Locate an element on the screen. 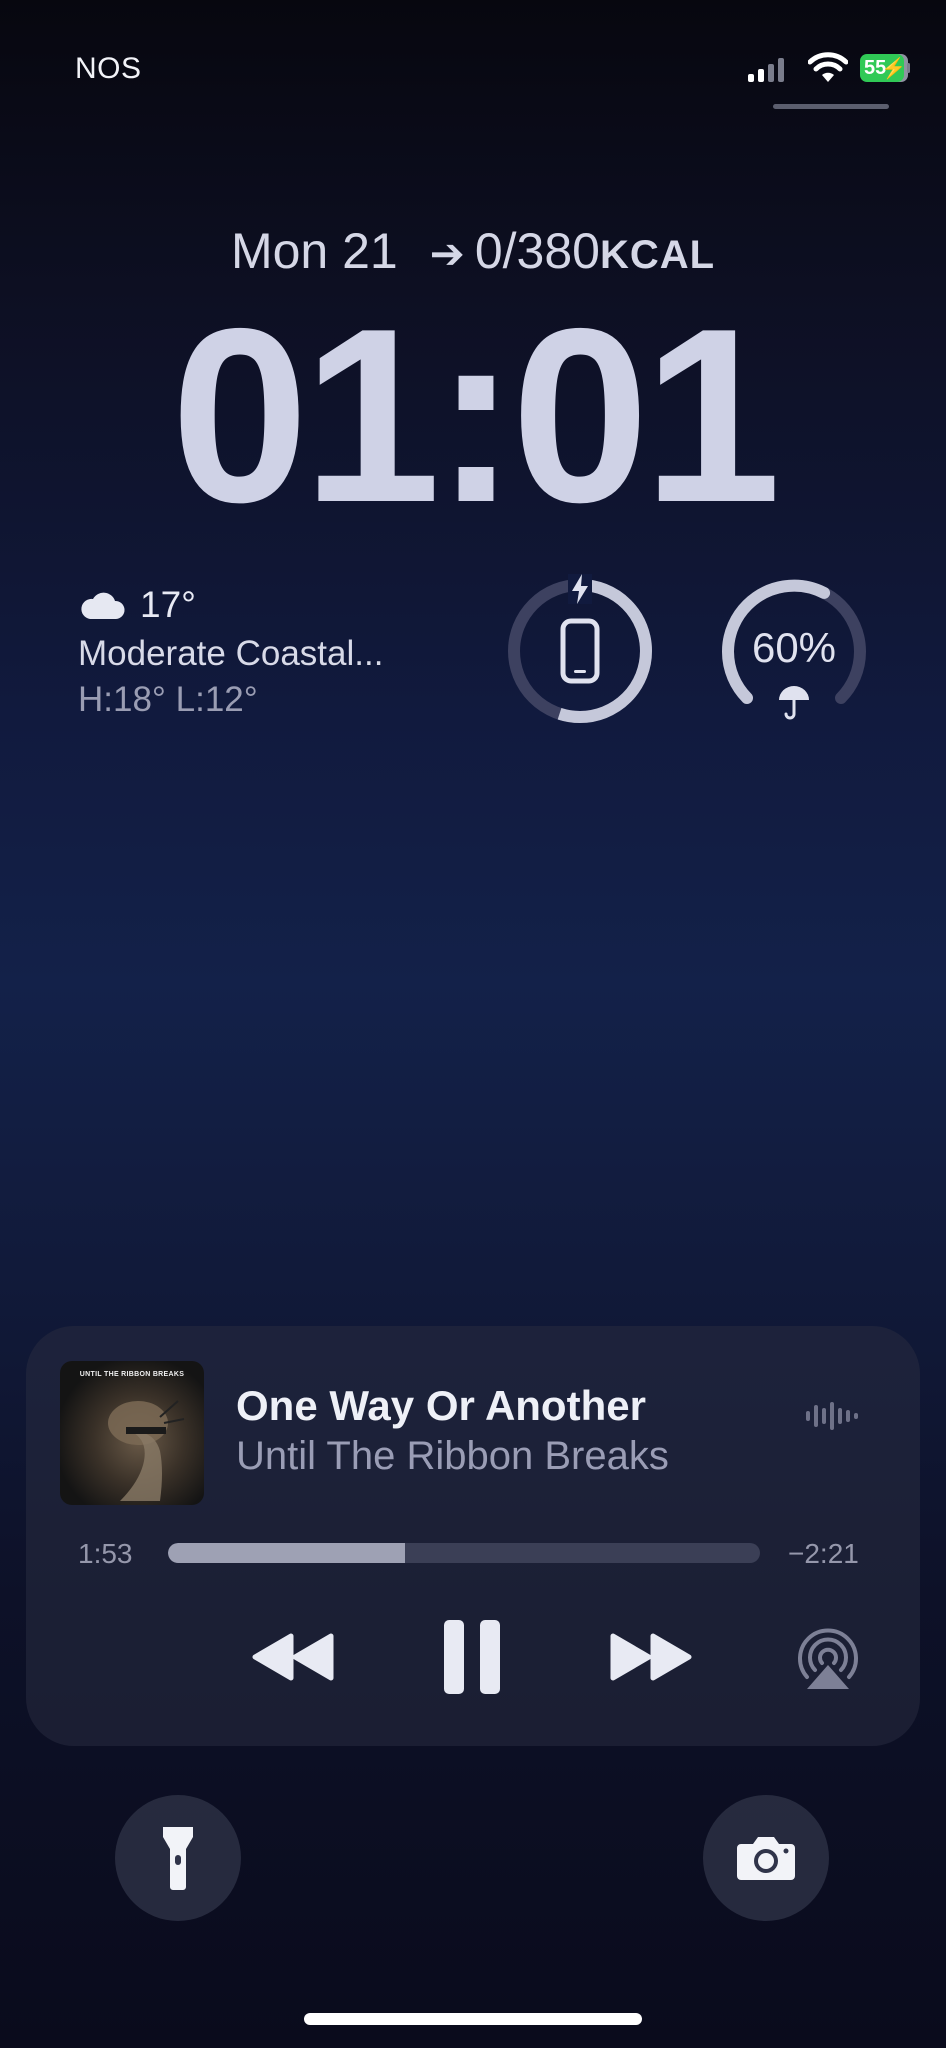  control-center-handle is located at coordinates (831, 106).